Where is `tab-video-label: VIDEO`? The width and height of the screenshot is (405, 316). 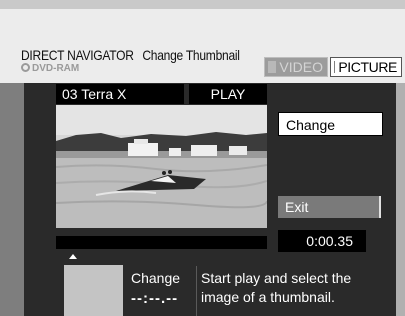 tab-video-label: VIDEO is located at coordinates (301, 67).